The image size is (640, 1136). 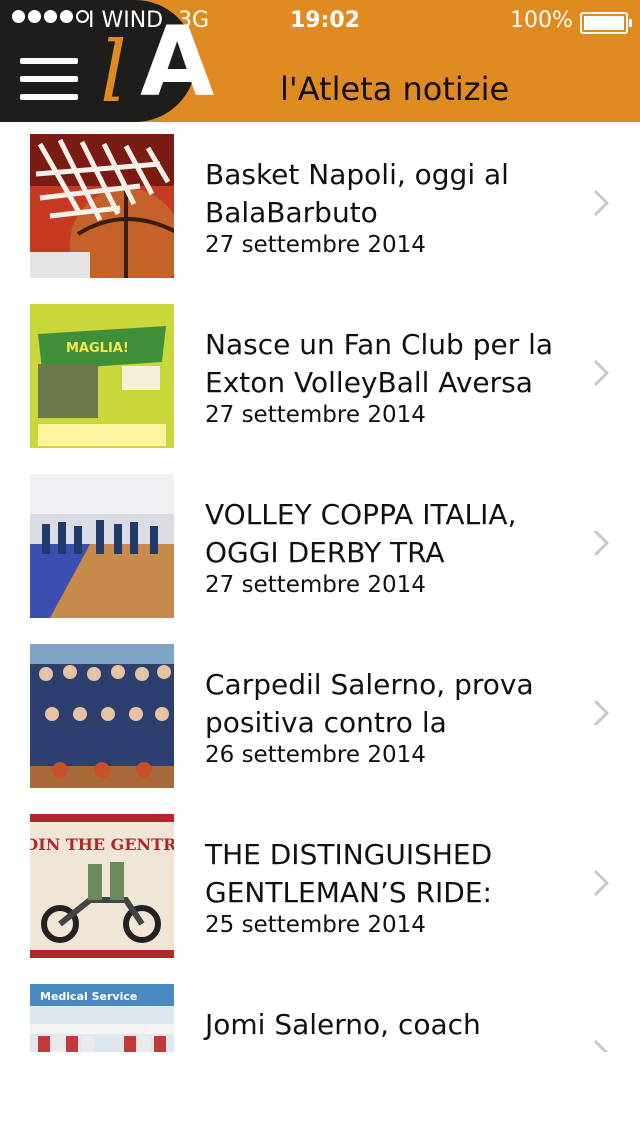 I want to click on battery-icon, so click(x=606, y=23).